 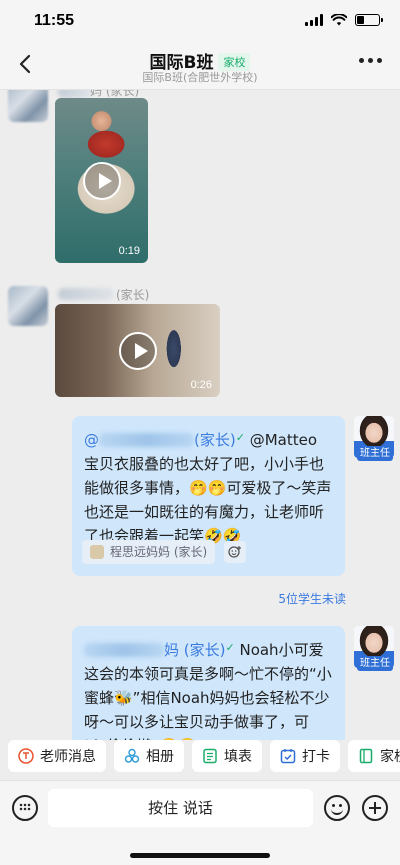 I want to click on emoji-icon, so click(x=337, y=808).